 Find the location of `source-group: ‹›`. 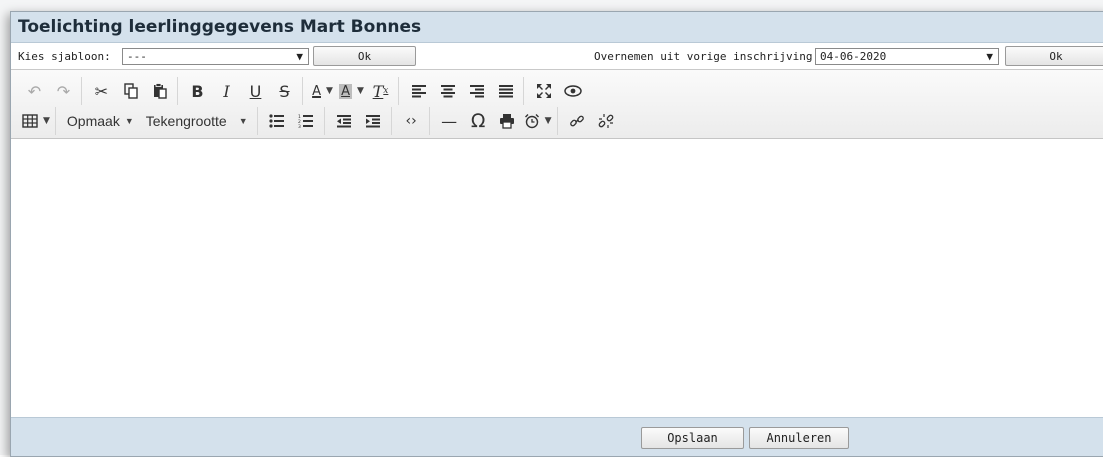

source-group: ‹› is located at coordinates (412, 121).